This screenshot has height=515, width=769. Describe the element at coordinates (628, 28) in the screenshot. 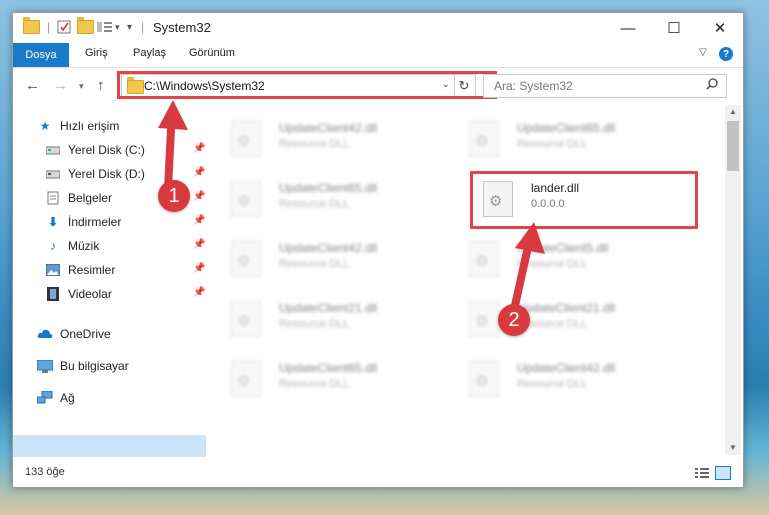

I see `minimize-button: —` at that location.